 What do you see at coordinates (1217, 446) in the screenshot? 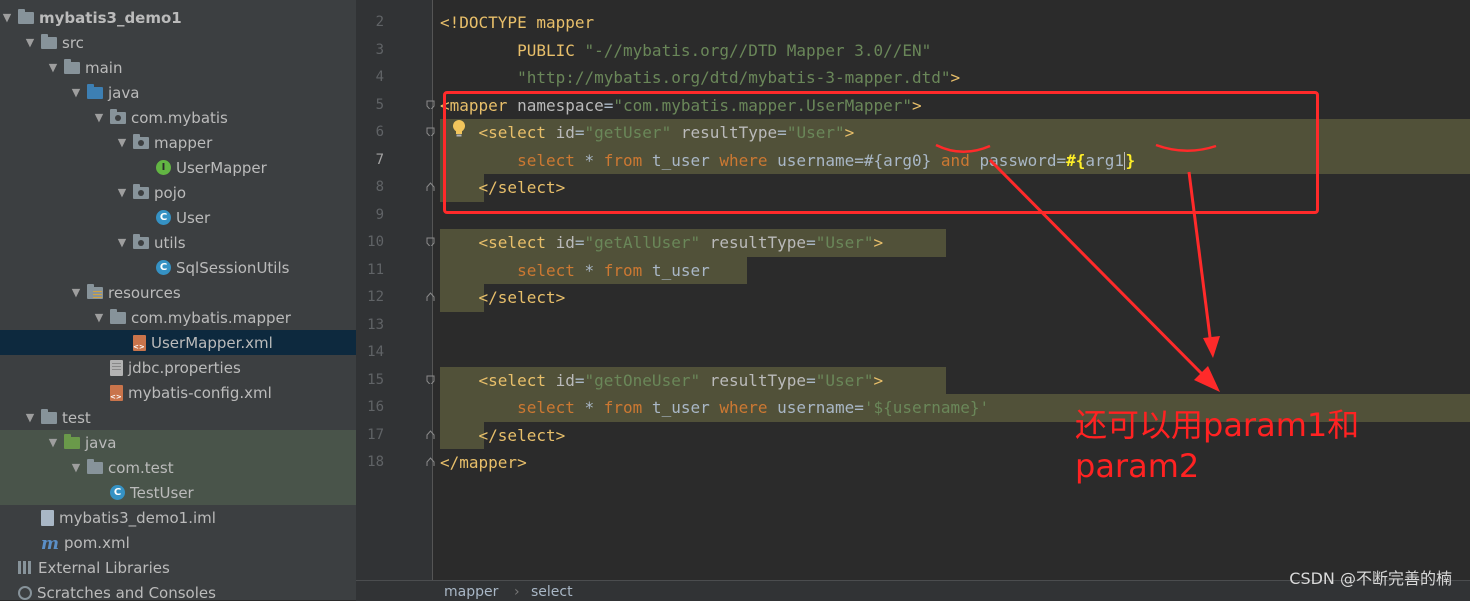
I see `annotation-text: 还可以用param1和 param2` at bounding box center [1217, 446].